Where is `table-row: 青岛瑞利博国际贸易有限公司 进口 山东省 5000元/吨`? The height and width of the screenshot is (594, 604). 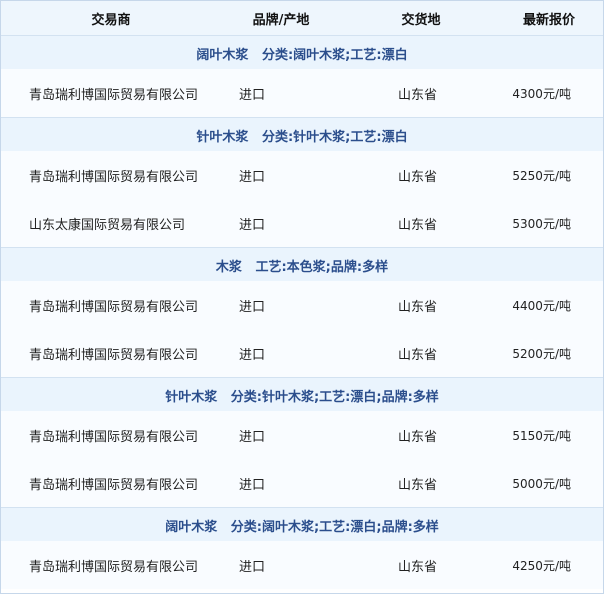
table-row: 青岛瑞利博国际贸易有限公司 进口 山东省 5000元/吨 is located at coordinates (302, 483).